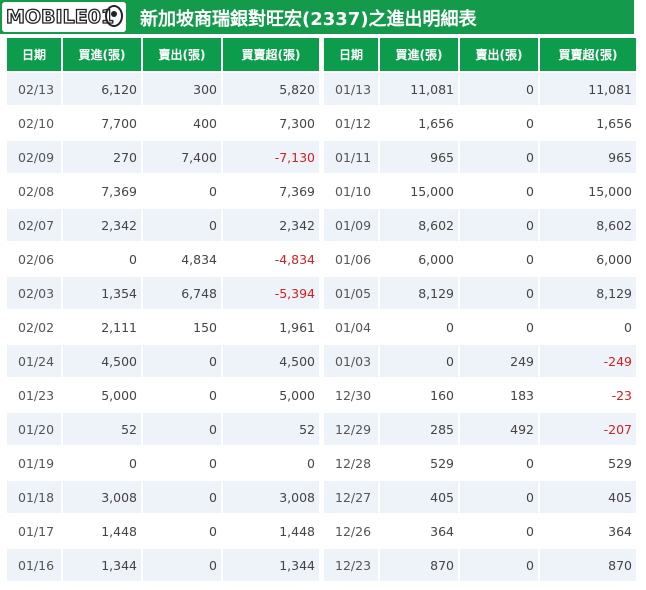  I want to click on cell-net: -4,834, so click(271, 258).